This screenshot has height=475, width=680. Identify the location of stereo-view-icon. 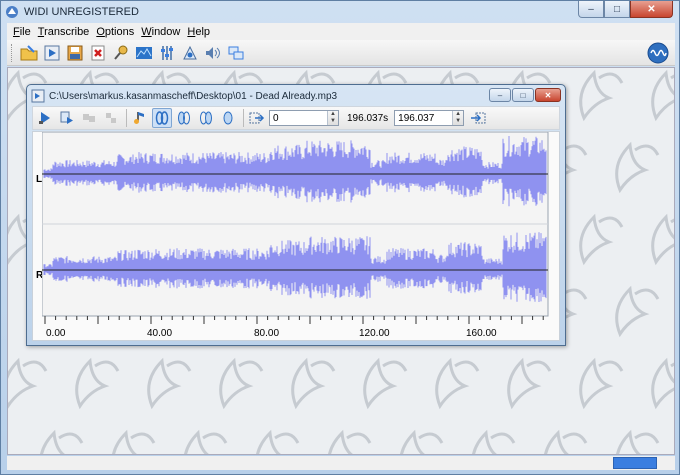
(162, 118).